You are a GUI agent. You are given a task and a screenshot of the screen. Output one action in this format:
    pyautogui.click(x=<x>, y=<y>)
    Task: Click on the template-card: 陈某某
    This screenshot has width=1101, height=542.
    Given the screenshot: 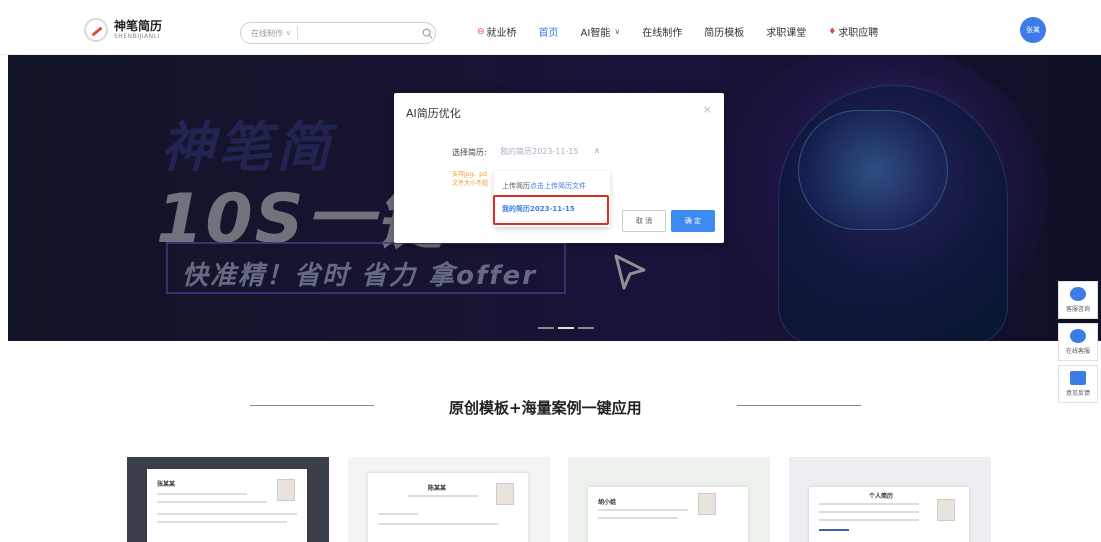 What is the action you would take?
    pyautogui.click(x=449, y=499)
    